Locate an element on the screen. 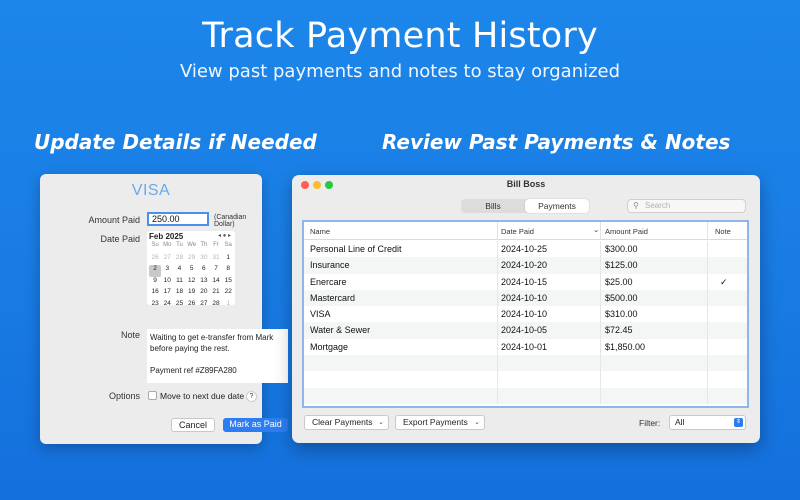 This screenshot has width=800, height=500. export-payments-label: Export Payments is located at coordinates (435, 422).